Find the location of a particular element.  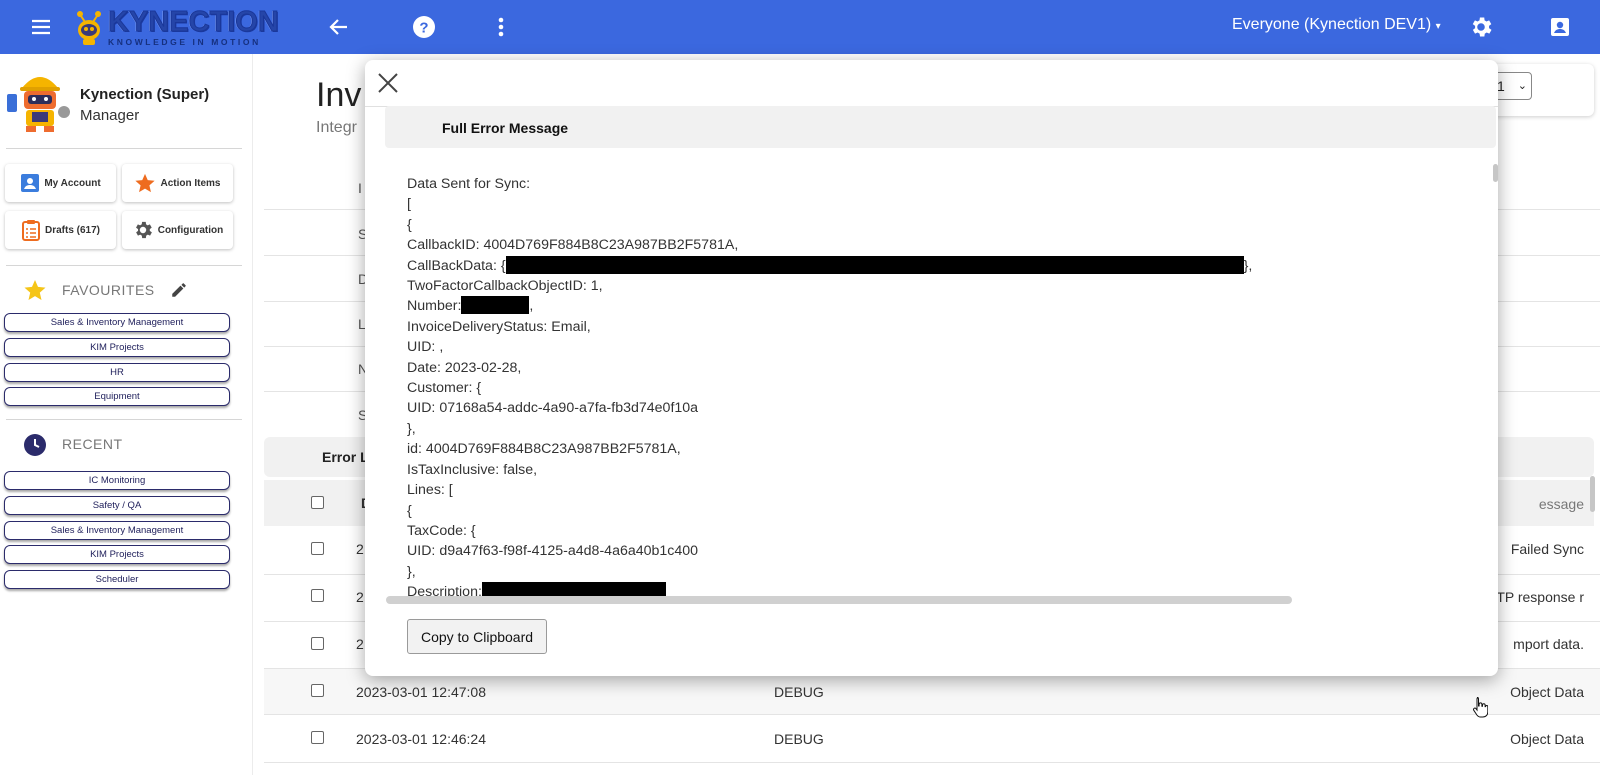

content-vertical-scrollbar is located at coordinates (1495, 173).